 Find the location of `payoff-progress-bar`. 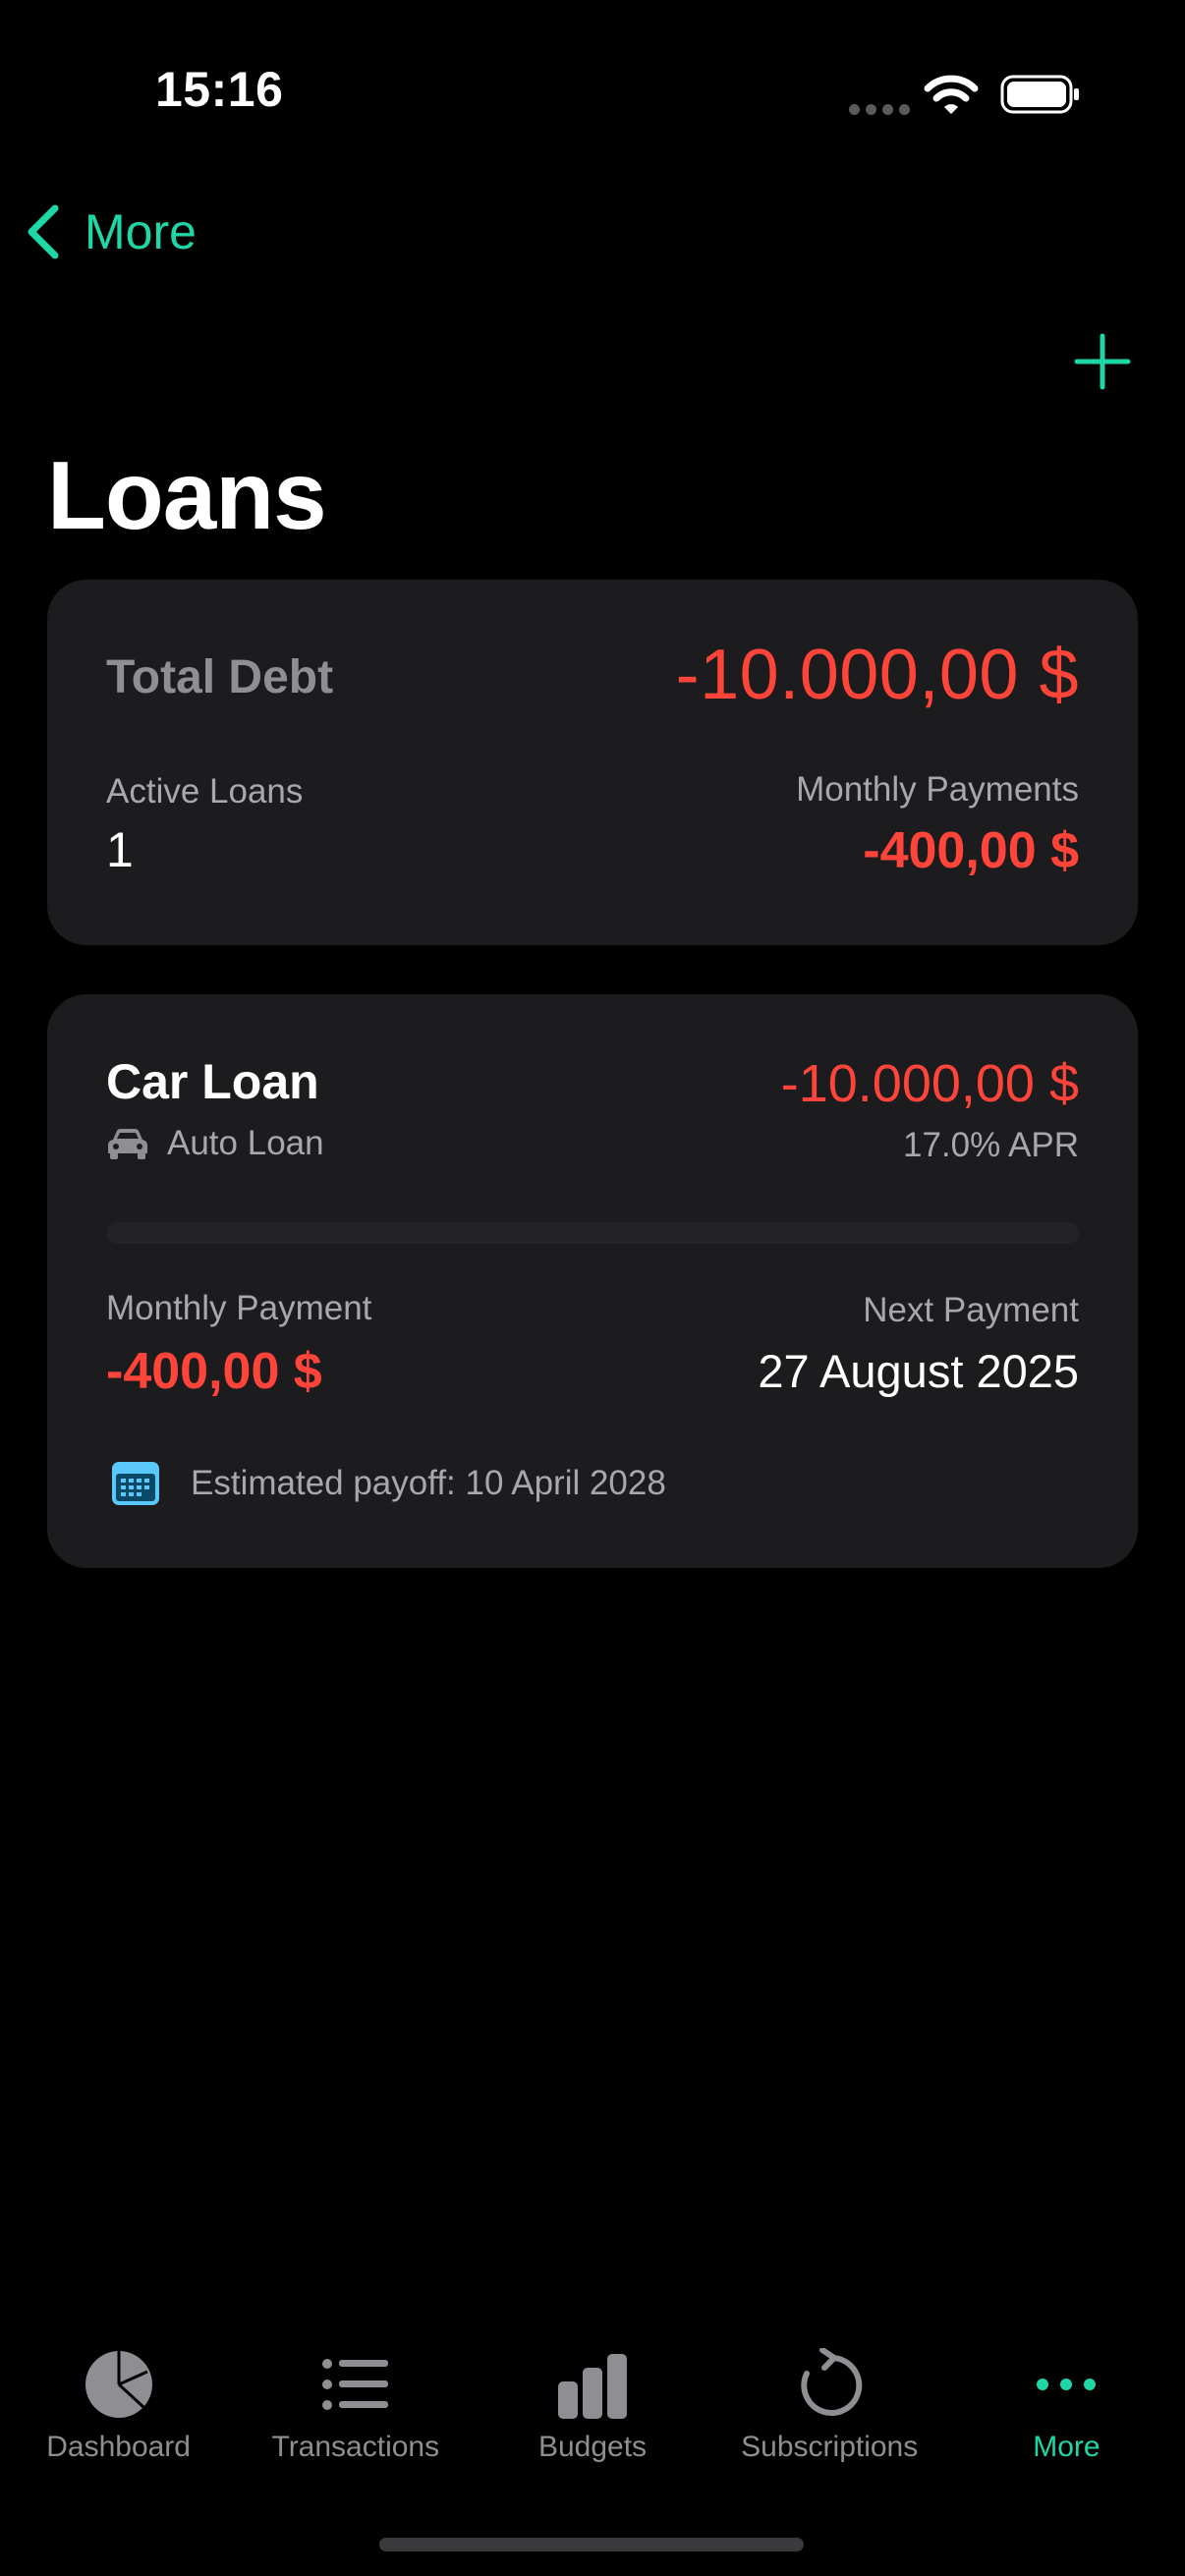

payoff-progress-bar is located at coordinates (592, 1233).